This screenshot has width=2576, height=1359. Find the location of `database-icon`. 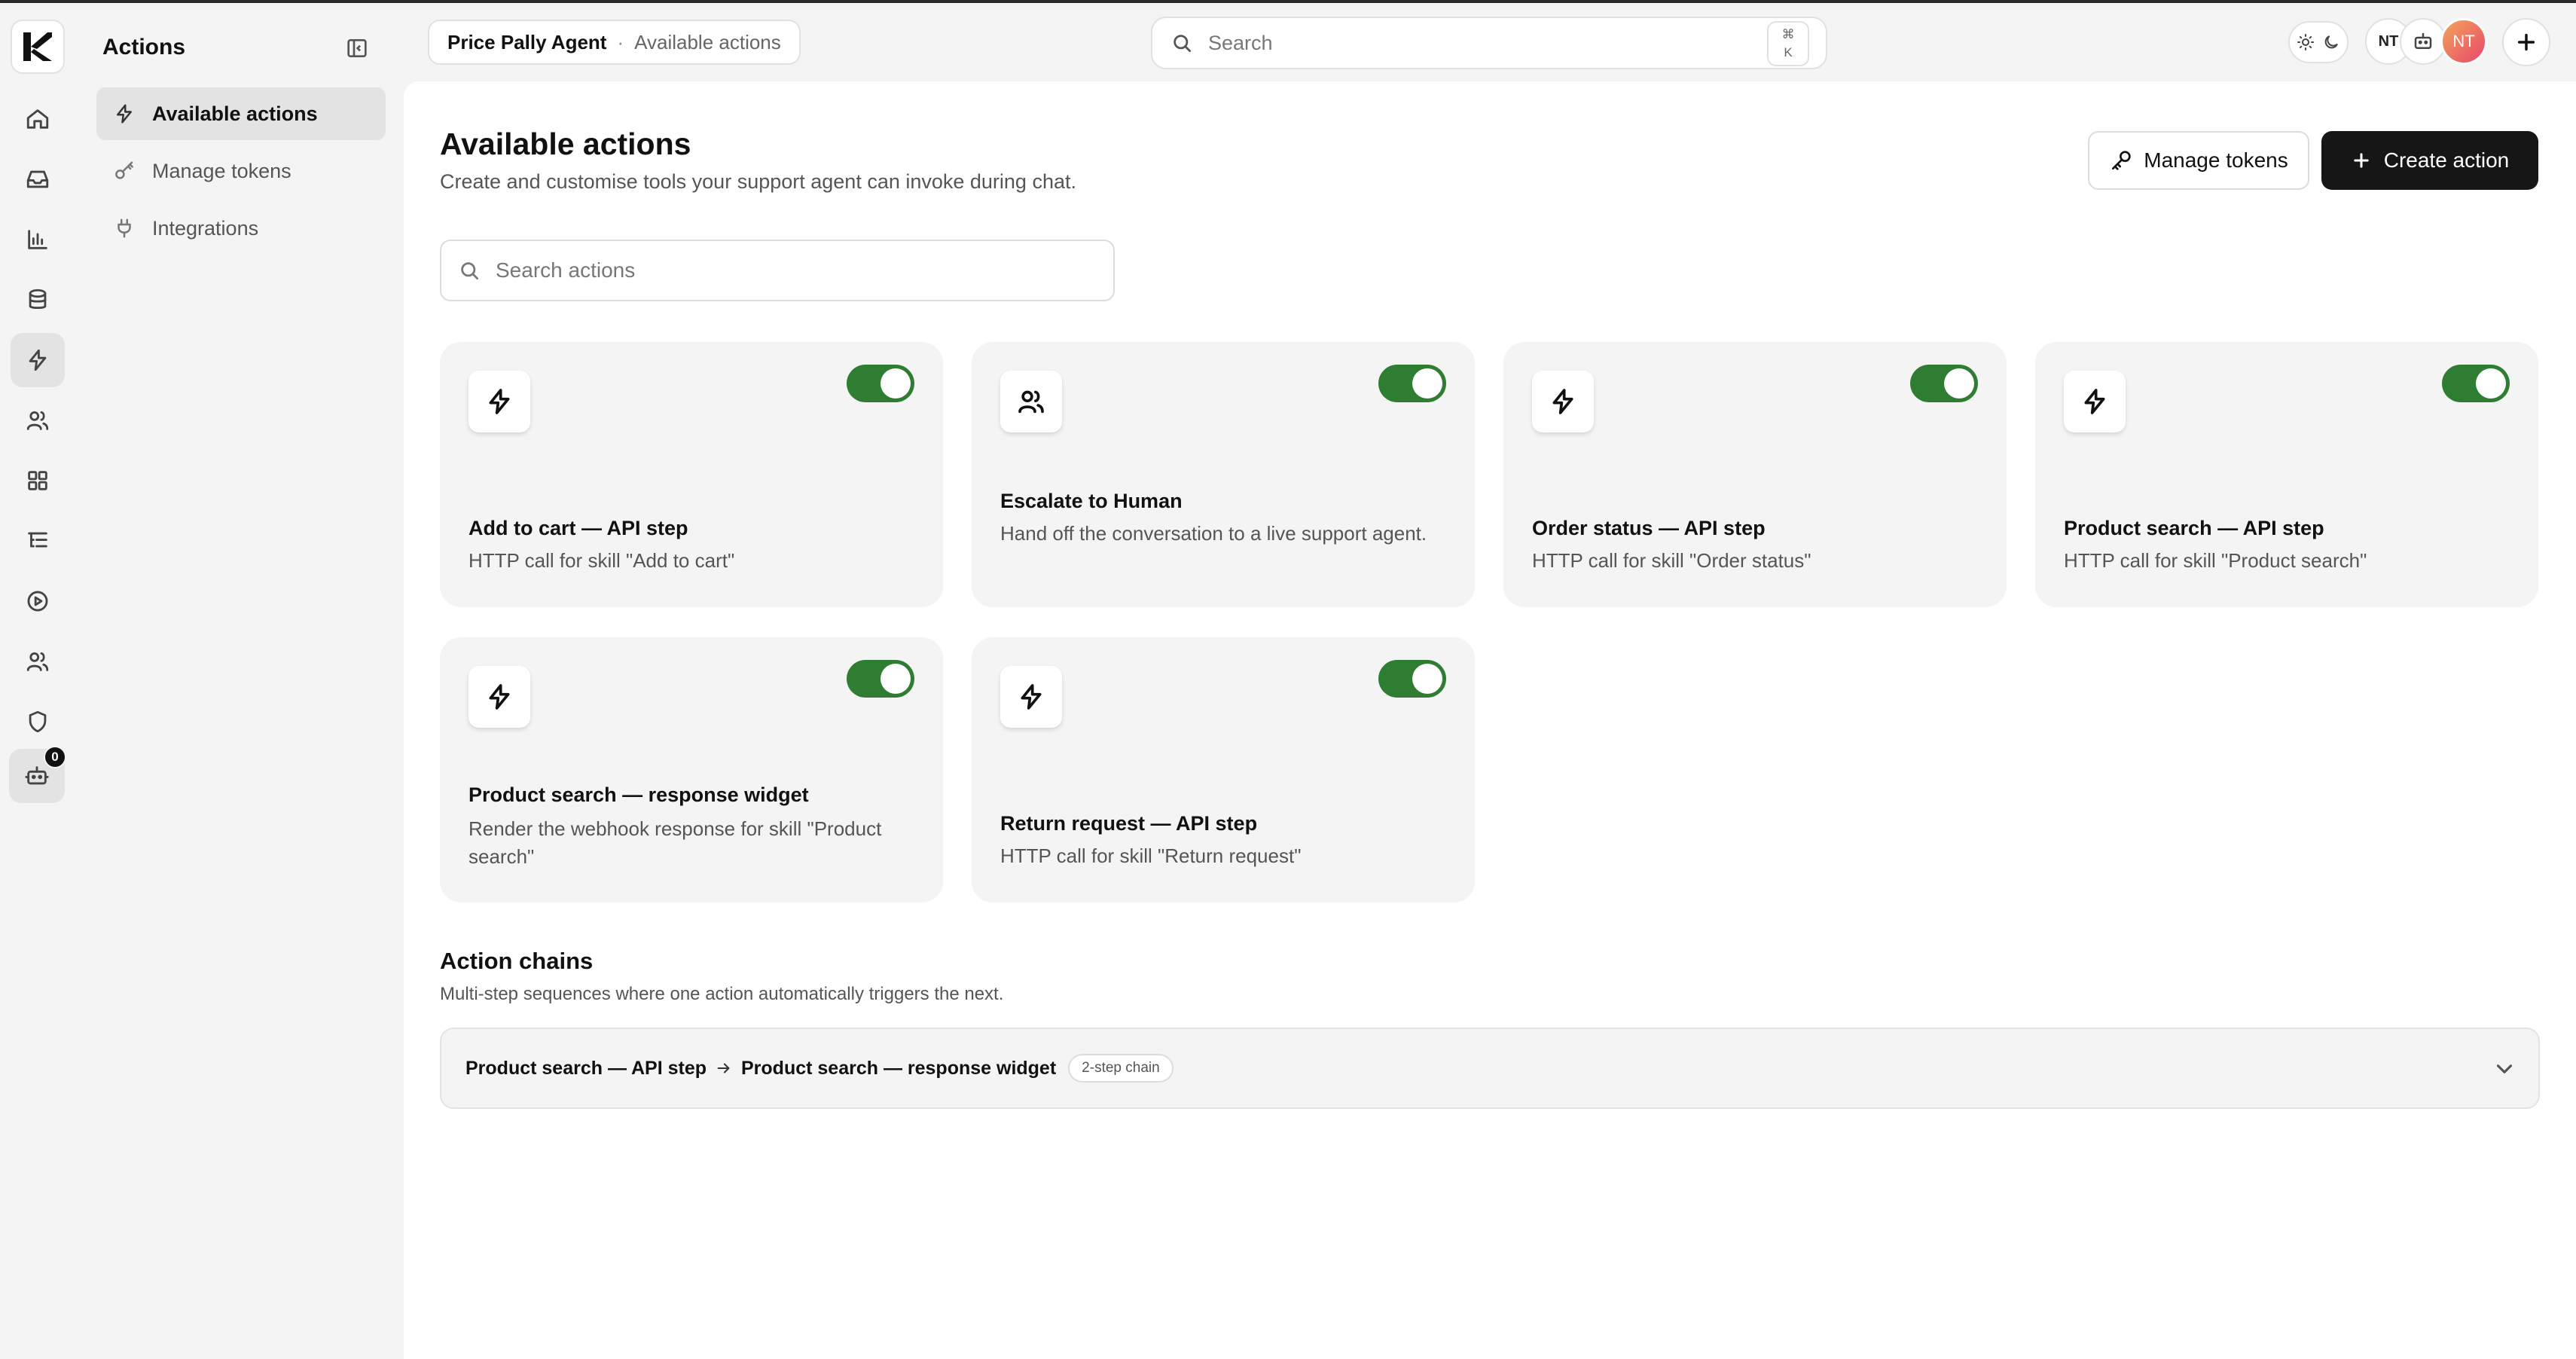

database-icon is located at coordinates (38, 299).